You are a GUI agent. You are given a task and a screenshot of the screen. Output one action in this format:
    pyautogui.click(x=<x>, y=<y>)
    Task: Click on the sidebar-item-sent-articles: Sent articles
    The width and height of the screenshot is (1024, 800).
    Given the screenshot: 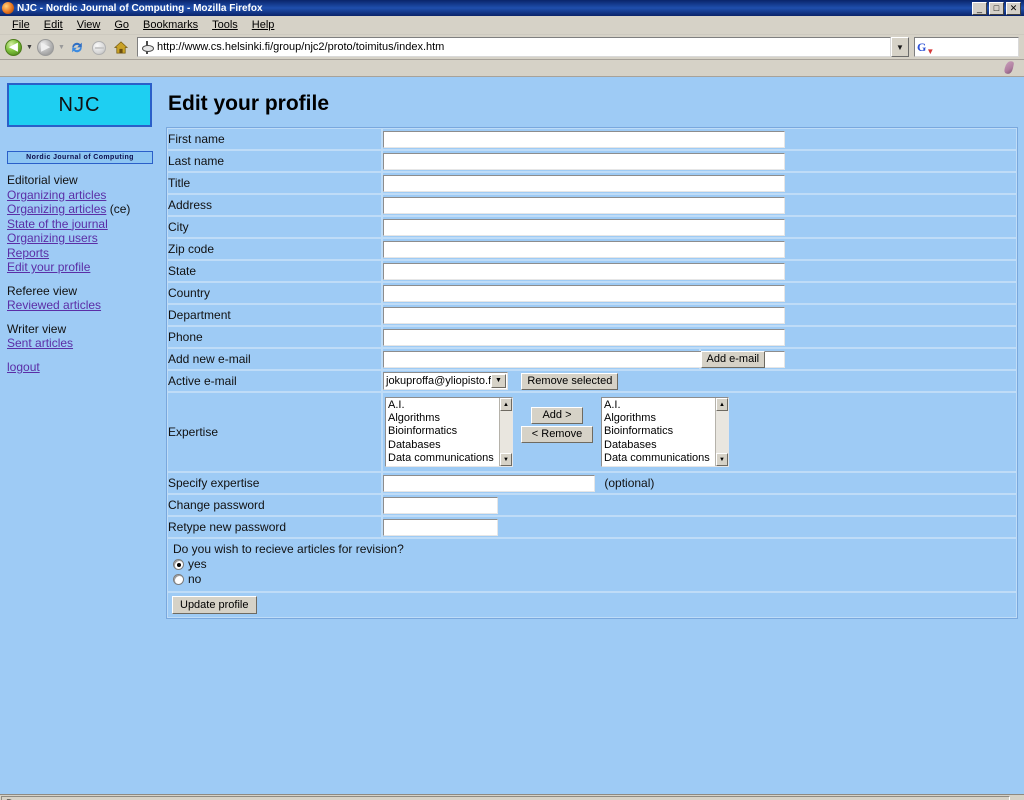 What is the action you would take?
    pyautogui.click(x=86, y=343)
    